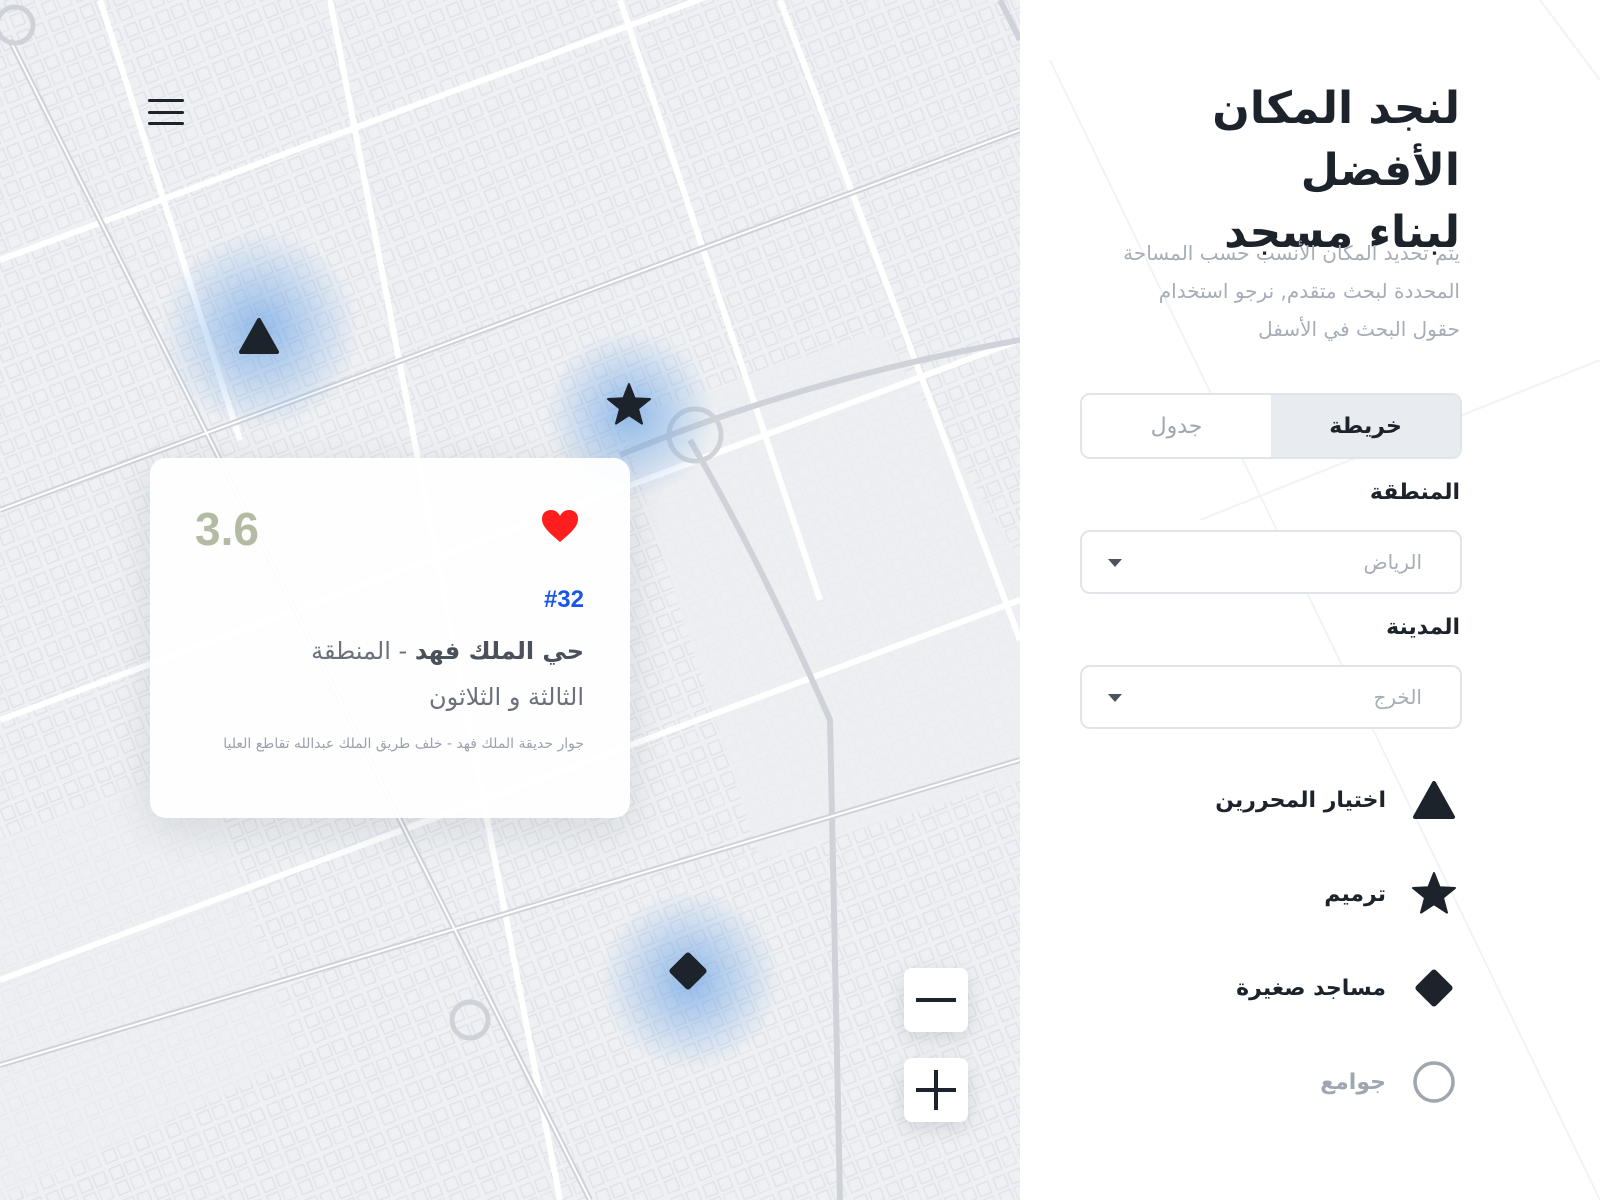  What do you see at coordinates (1271, 562) in the screenshot?
I see `region-select: الرياض` at bounding box center [1271, 562].